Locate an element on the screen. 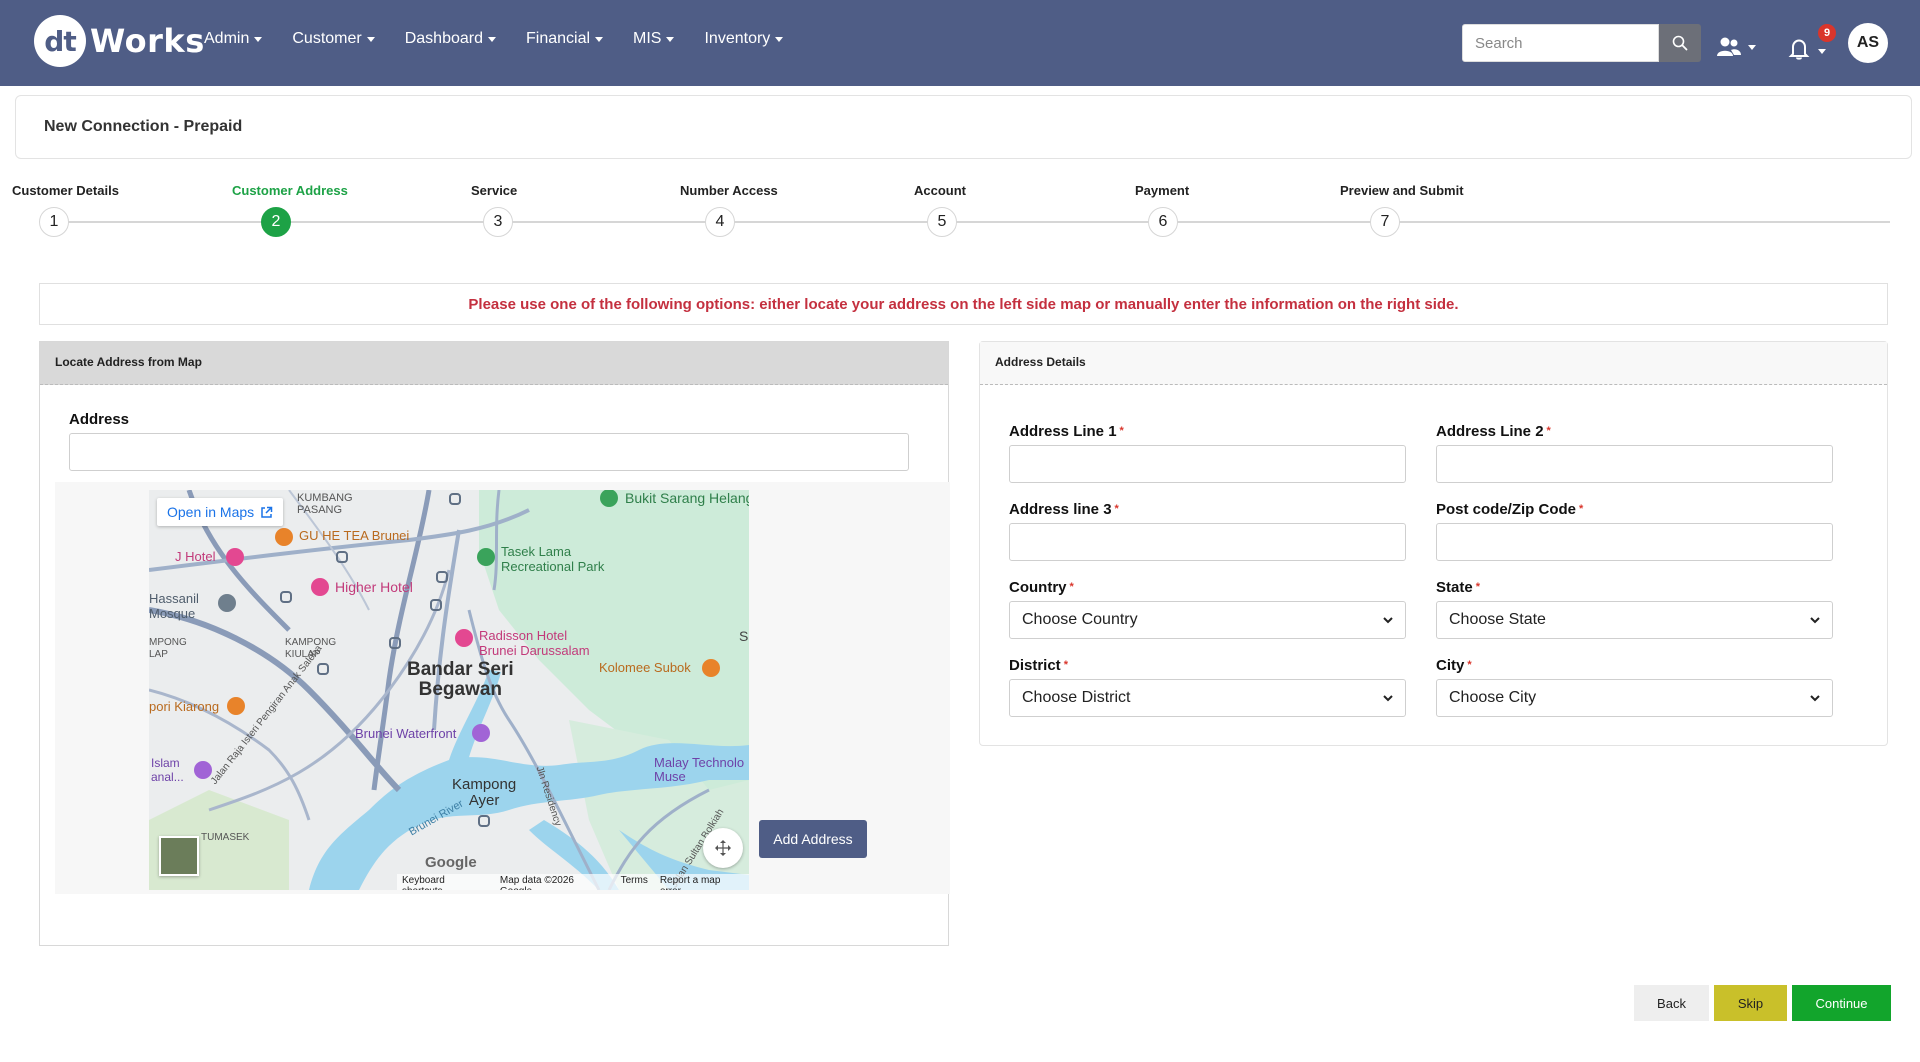 The height and width of the screenshot is (1062, 1920). map-label-s: S is located at coordinates (744, 636).